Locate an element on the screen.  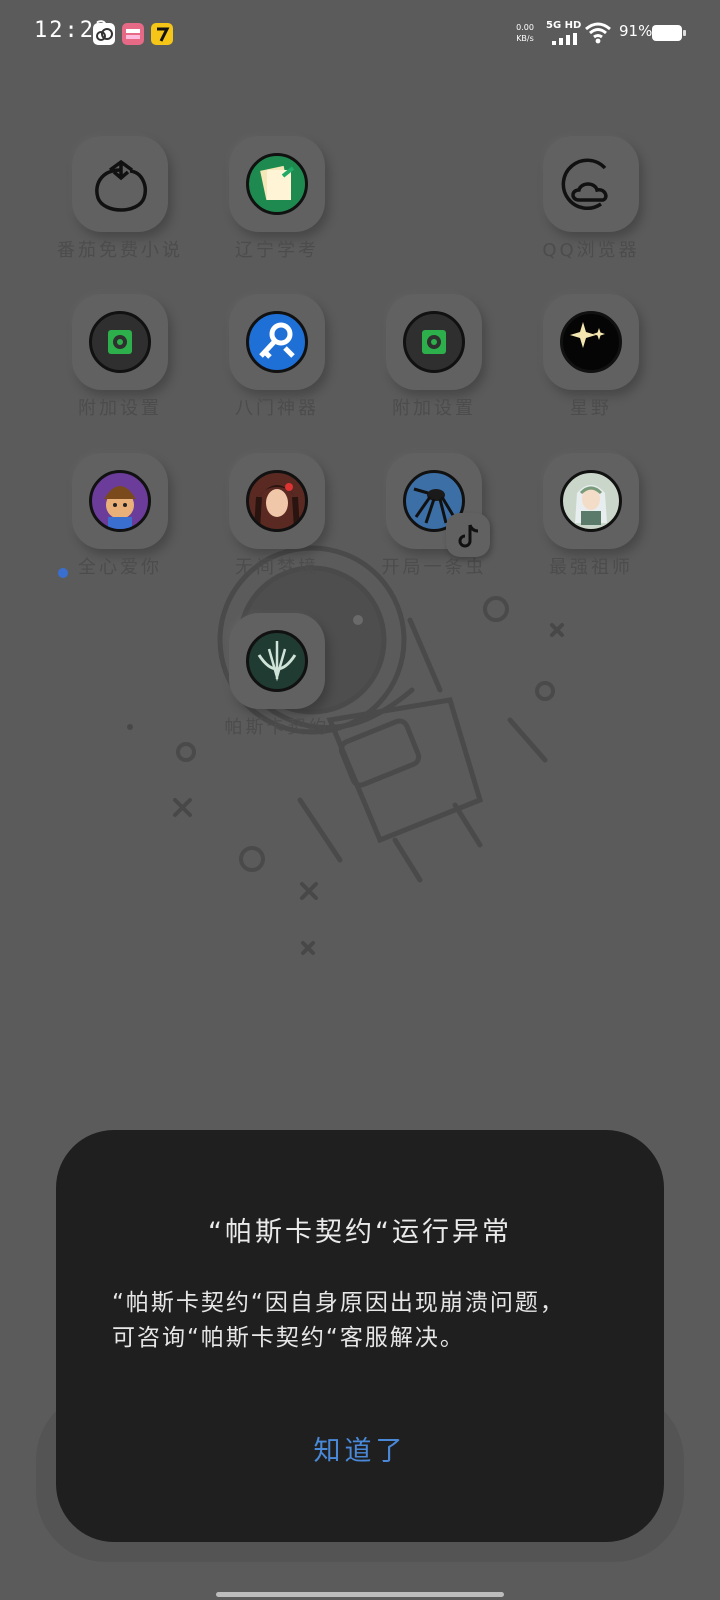
dialog-message: “帕斯卡契约“因自身原因出现崩溃问题， 可咨询“帕斯卡契约“客服解决。 is located at coordinates (367, 1321).